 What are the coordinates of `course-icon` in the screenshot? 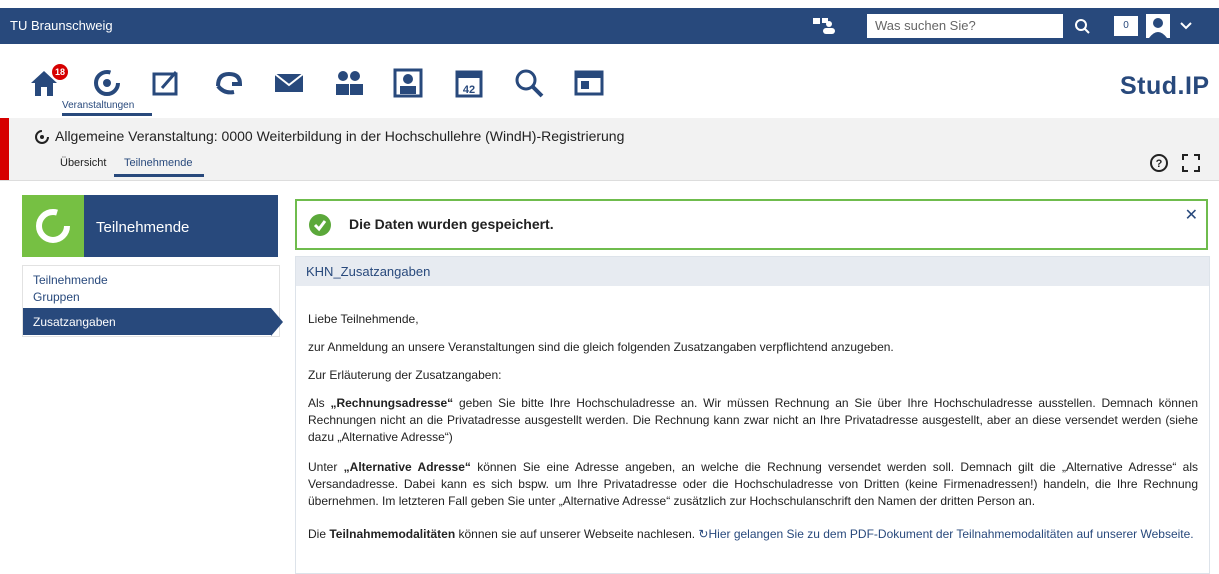 It's located at (42, 137).